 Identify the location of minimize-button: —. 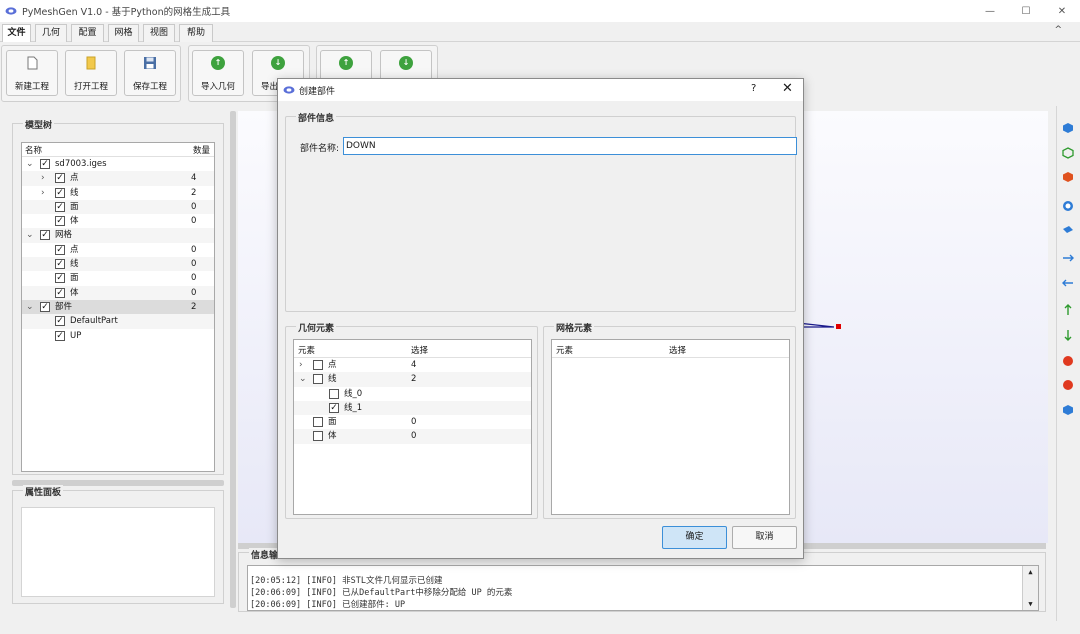
(990, 11).